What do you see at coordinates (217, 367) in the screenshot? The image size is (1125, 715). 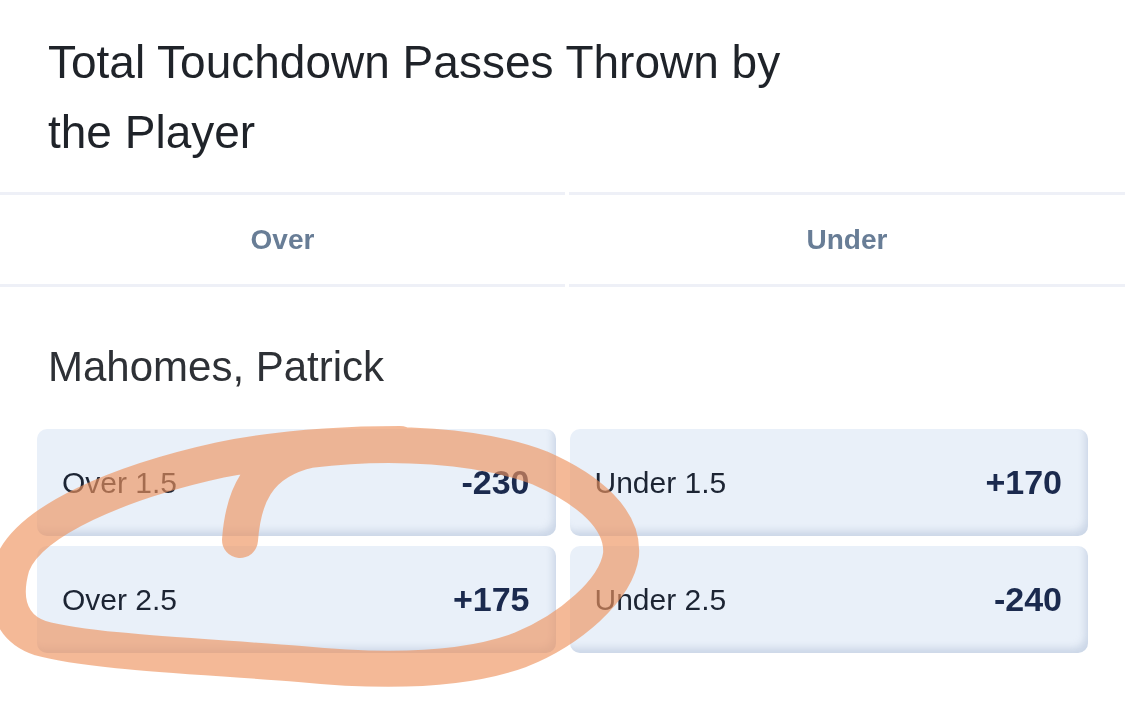 I see `player-name: Mahomes, Patrick` at bounding box center [217, 367].